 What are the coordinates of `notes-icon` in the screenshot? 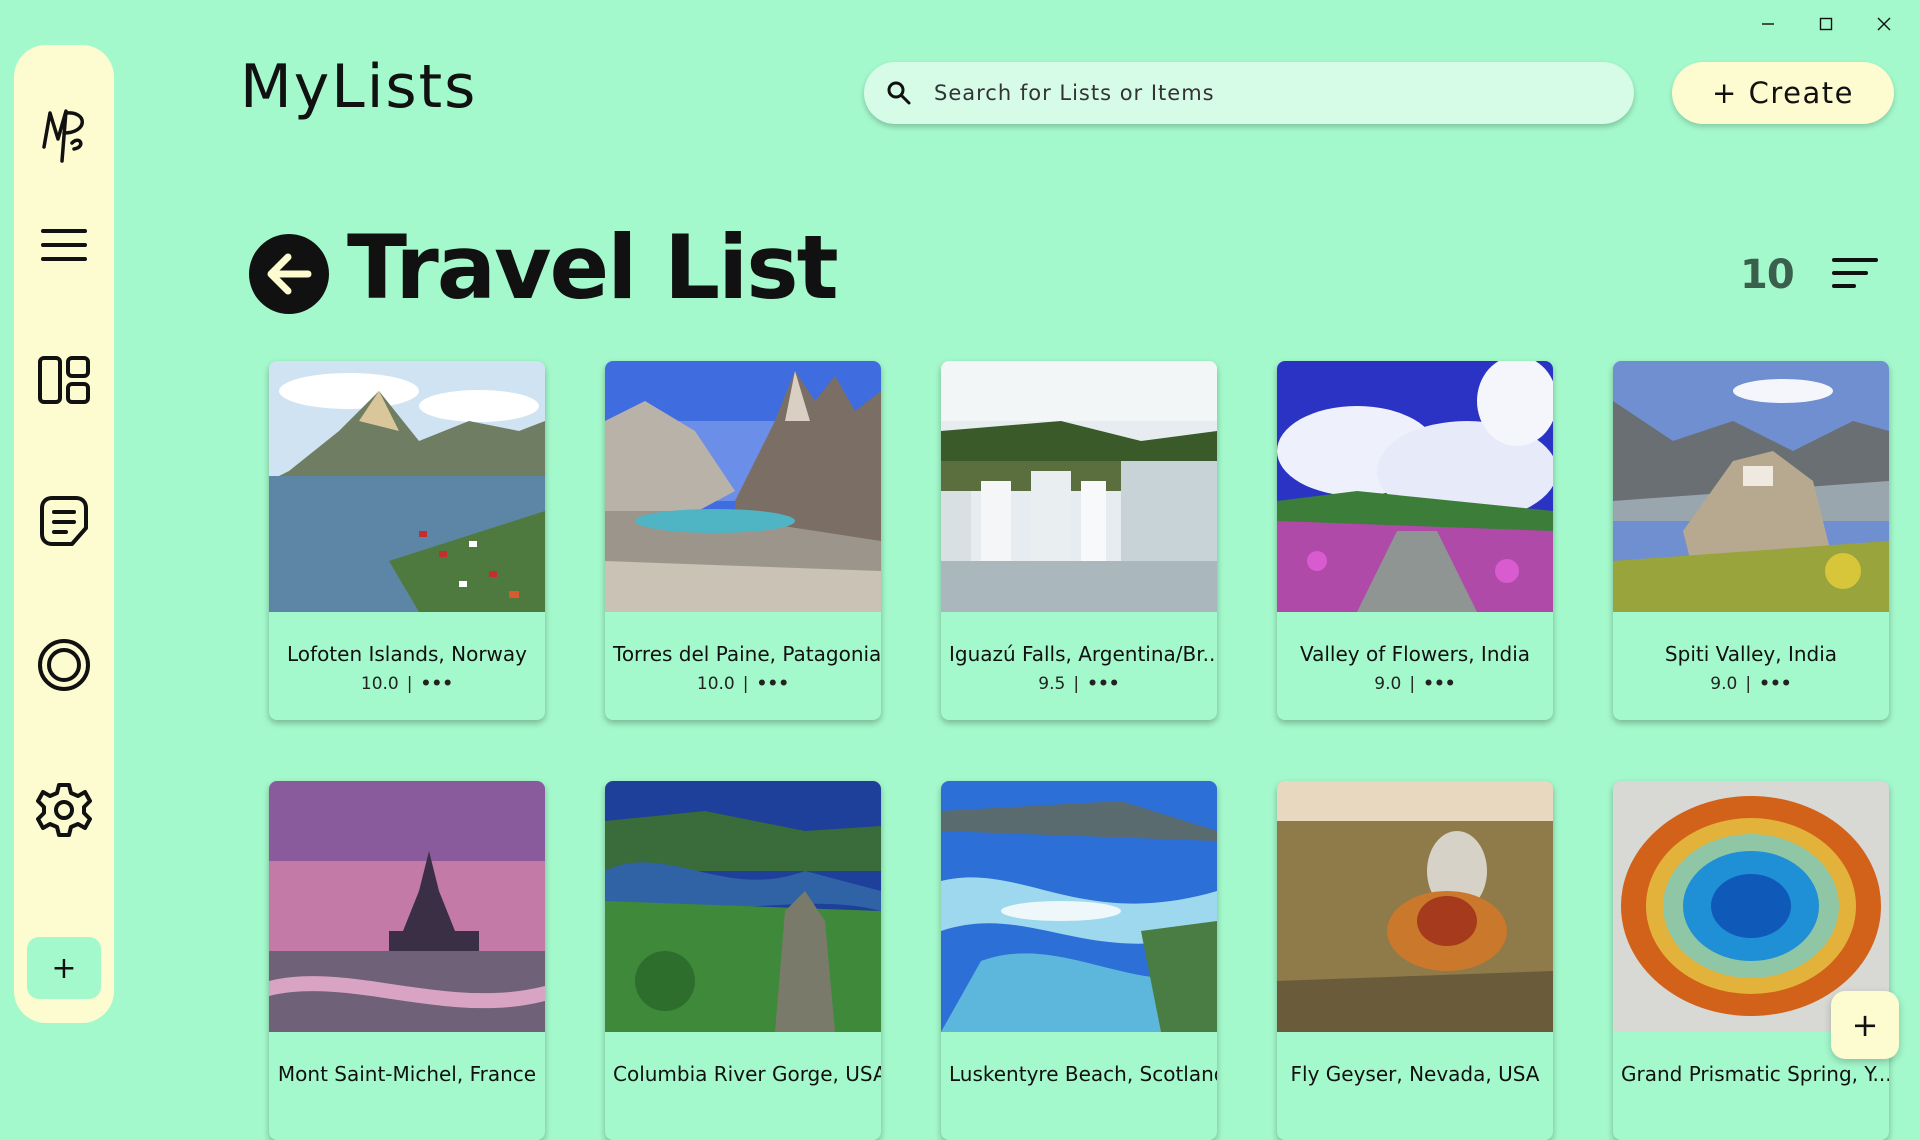 It's located at (64, 520).